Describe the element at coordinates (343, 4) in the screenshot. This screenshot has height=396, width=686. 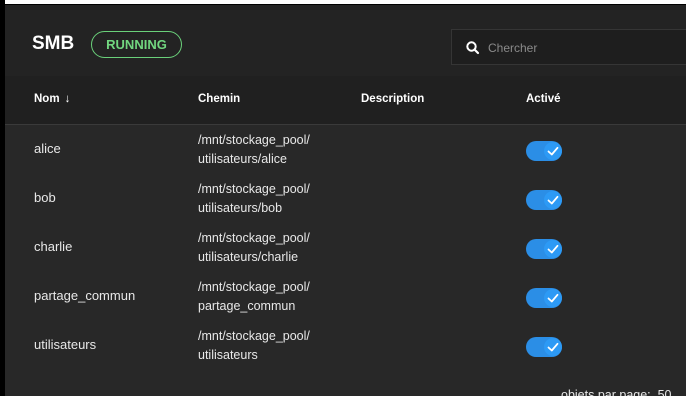
I see `screenshot-border-top` at that location.